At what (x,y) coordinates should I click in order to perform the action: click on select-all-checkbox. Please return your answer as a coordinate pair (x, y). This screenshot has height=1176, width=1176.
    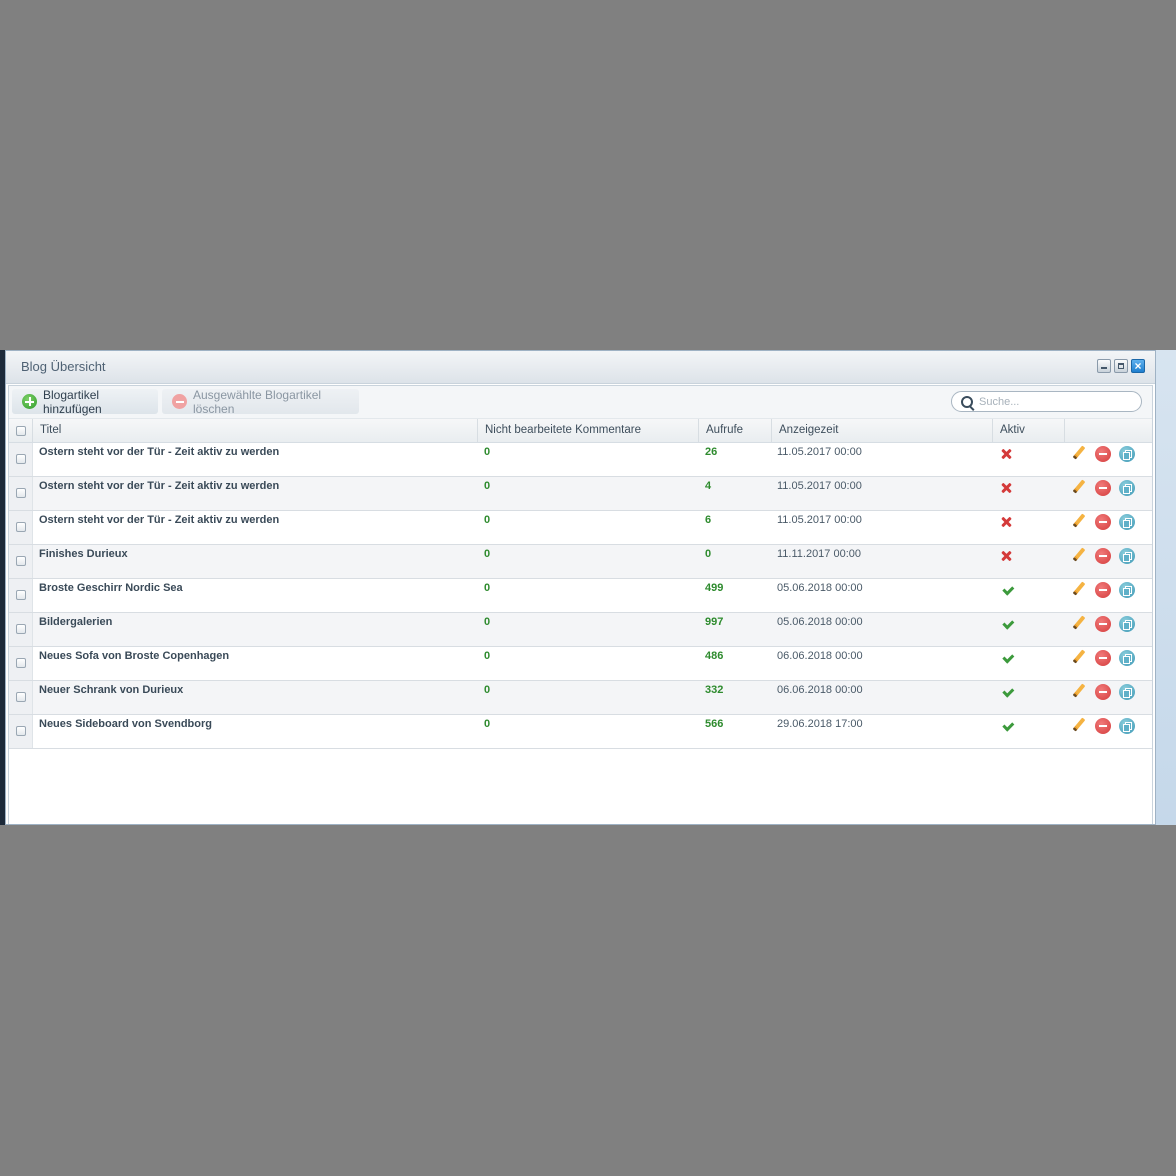
    Looking at the image, I should click on (21, 431).